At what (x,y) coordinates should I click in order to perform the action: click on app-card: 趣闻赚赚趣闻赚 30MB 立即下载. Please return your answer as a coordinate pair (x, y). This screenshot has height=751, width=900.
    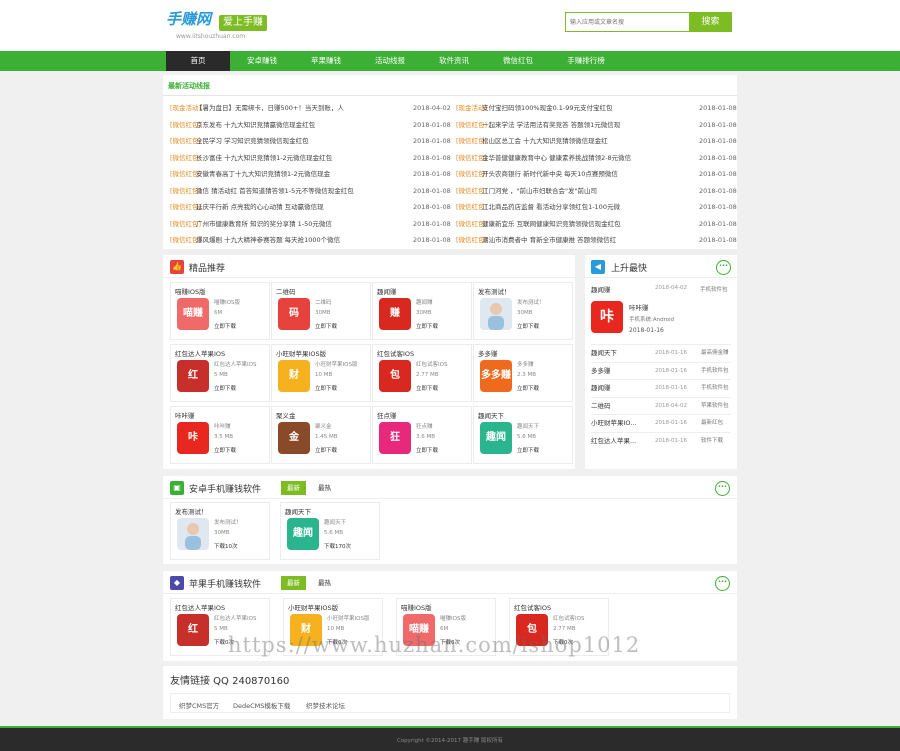
    Looking at the image, I should click on (422, 311).